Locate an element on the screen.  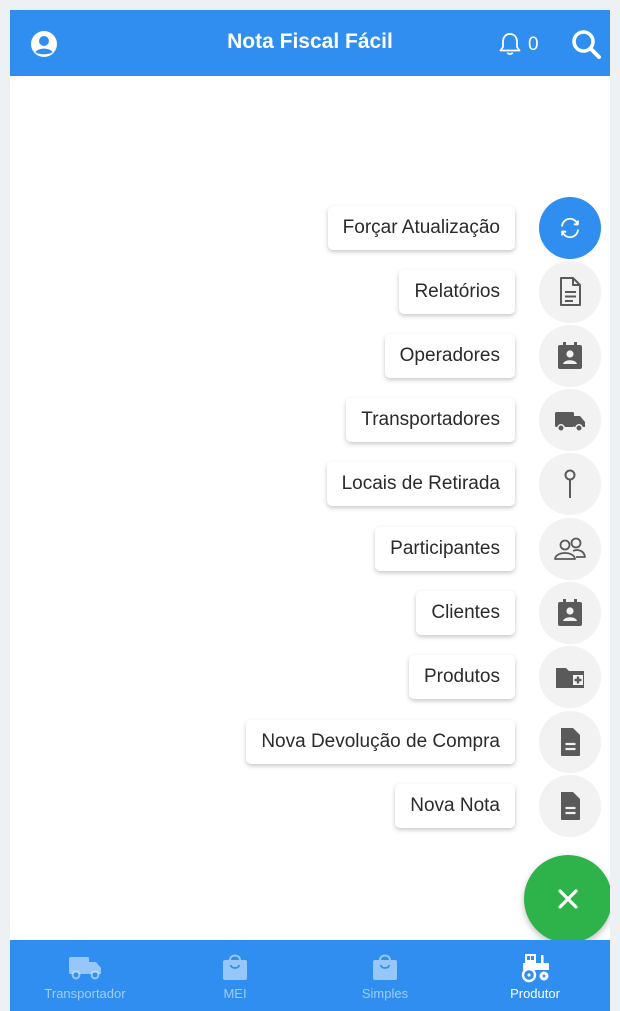
close-icon is located at coordinates (568, 899).